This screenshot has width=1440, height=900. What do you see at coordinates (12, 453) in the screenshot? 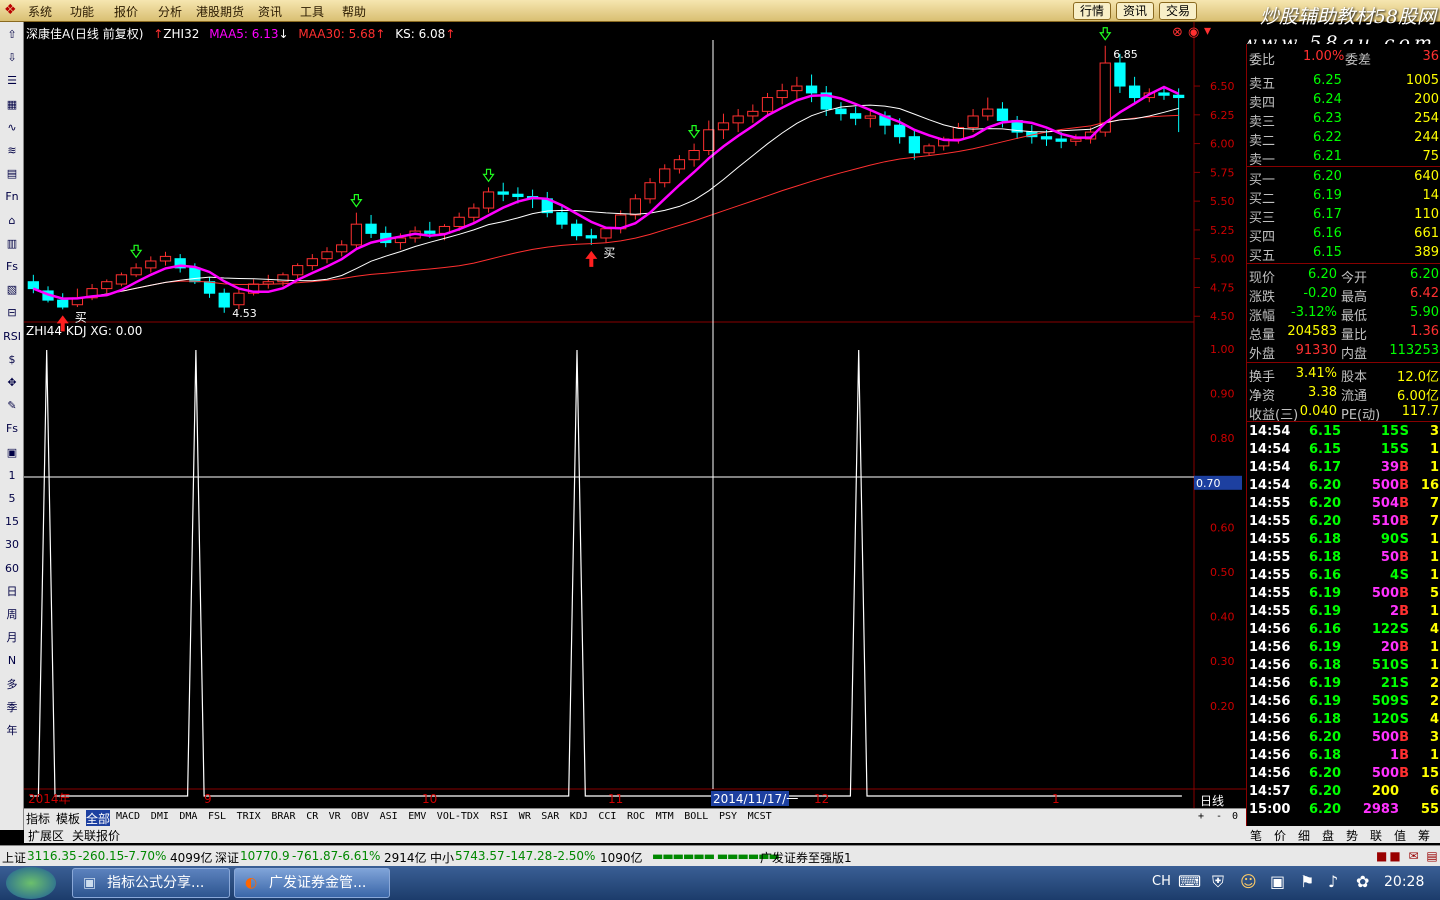
I see `toolbar-button-18: ▣` at bounding box center [12, 453].